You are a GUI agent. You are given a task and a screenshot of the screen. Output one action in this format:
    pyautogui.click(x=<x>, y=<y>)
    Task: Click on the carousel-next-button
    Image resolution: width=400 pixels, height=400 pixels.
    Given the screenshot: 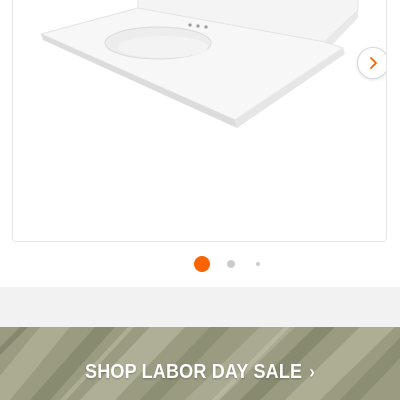 What is the action you would take?
    pyautogui.click(x=371, y=63)
    